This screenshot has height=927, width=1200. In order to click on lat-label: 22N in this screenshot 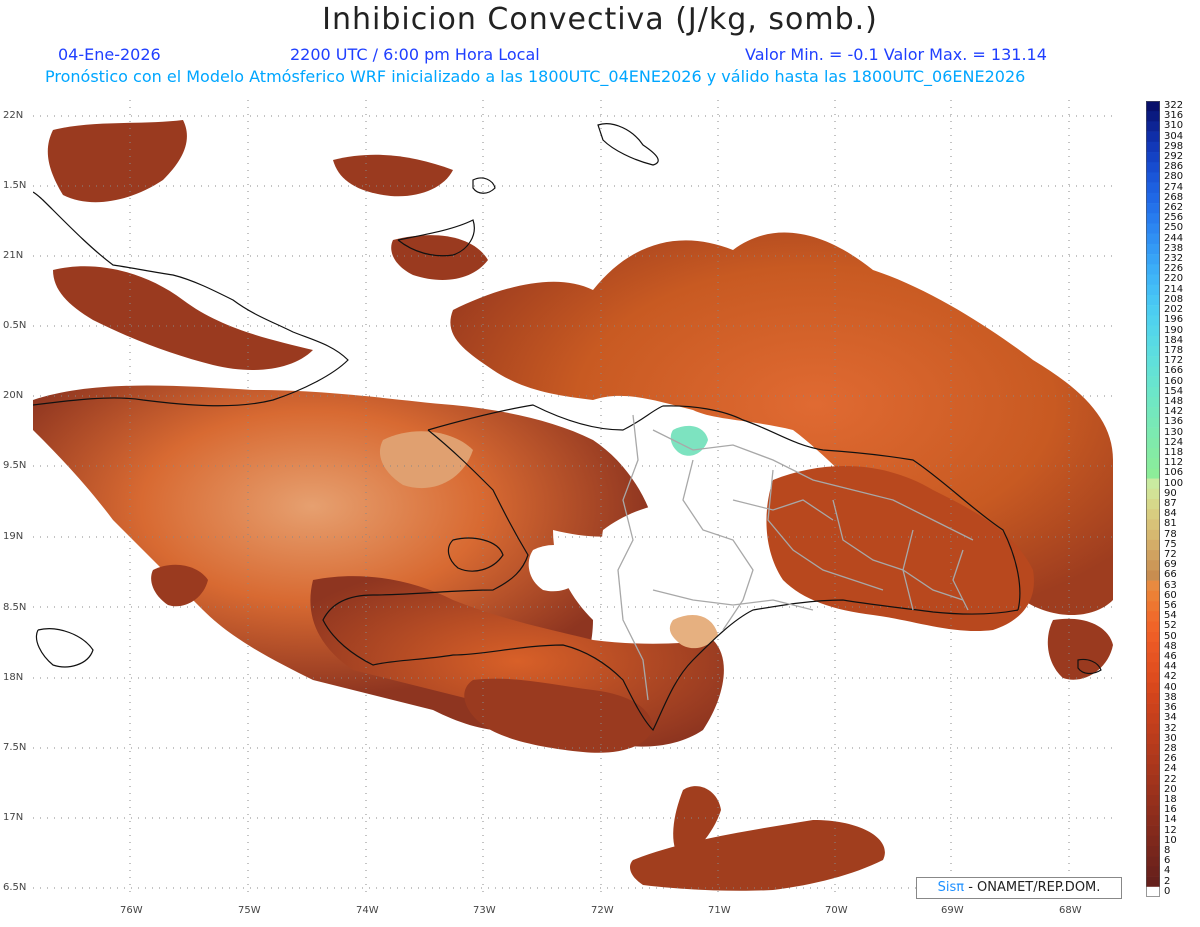, I will do `click(13, 115)`.